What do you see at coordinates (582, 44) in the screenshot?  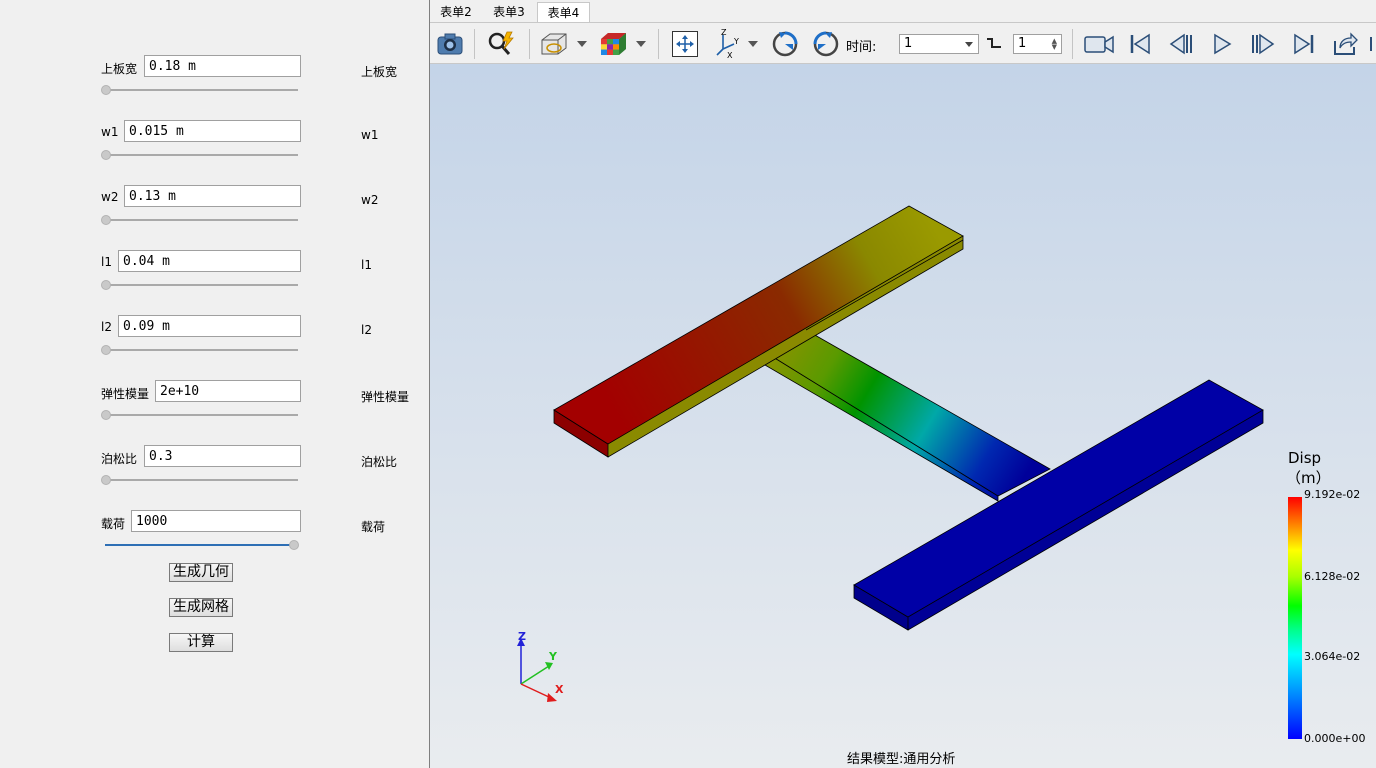 I see `clip-view-dropdown-icon` at bounding box center [582, 44].